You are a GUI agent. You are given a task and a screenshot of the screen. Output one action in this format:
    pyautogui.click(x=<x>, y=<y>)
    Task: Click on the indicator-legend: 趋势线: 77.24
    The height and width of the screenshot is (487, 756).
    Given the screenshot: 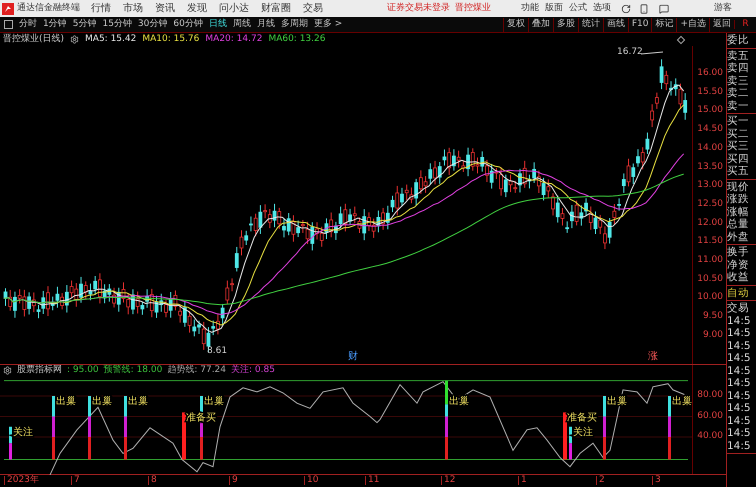 What is the action you would take?
    pyautogui.click(x=196, y=370)
    